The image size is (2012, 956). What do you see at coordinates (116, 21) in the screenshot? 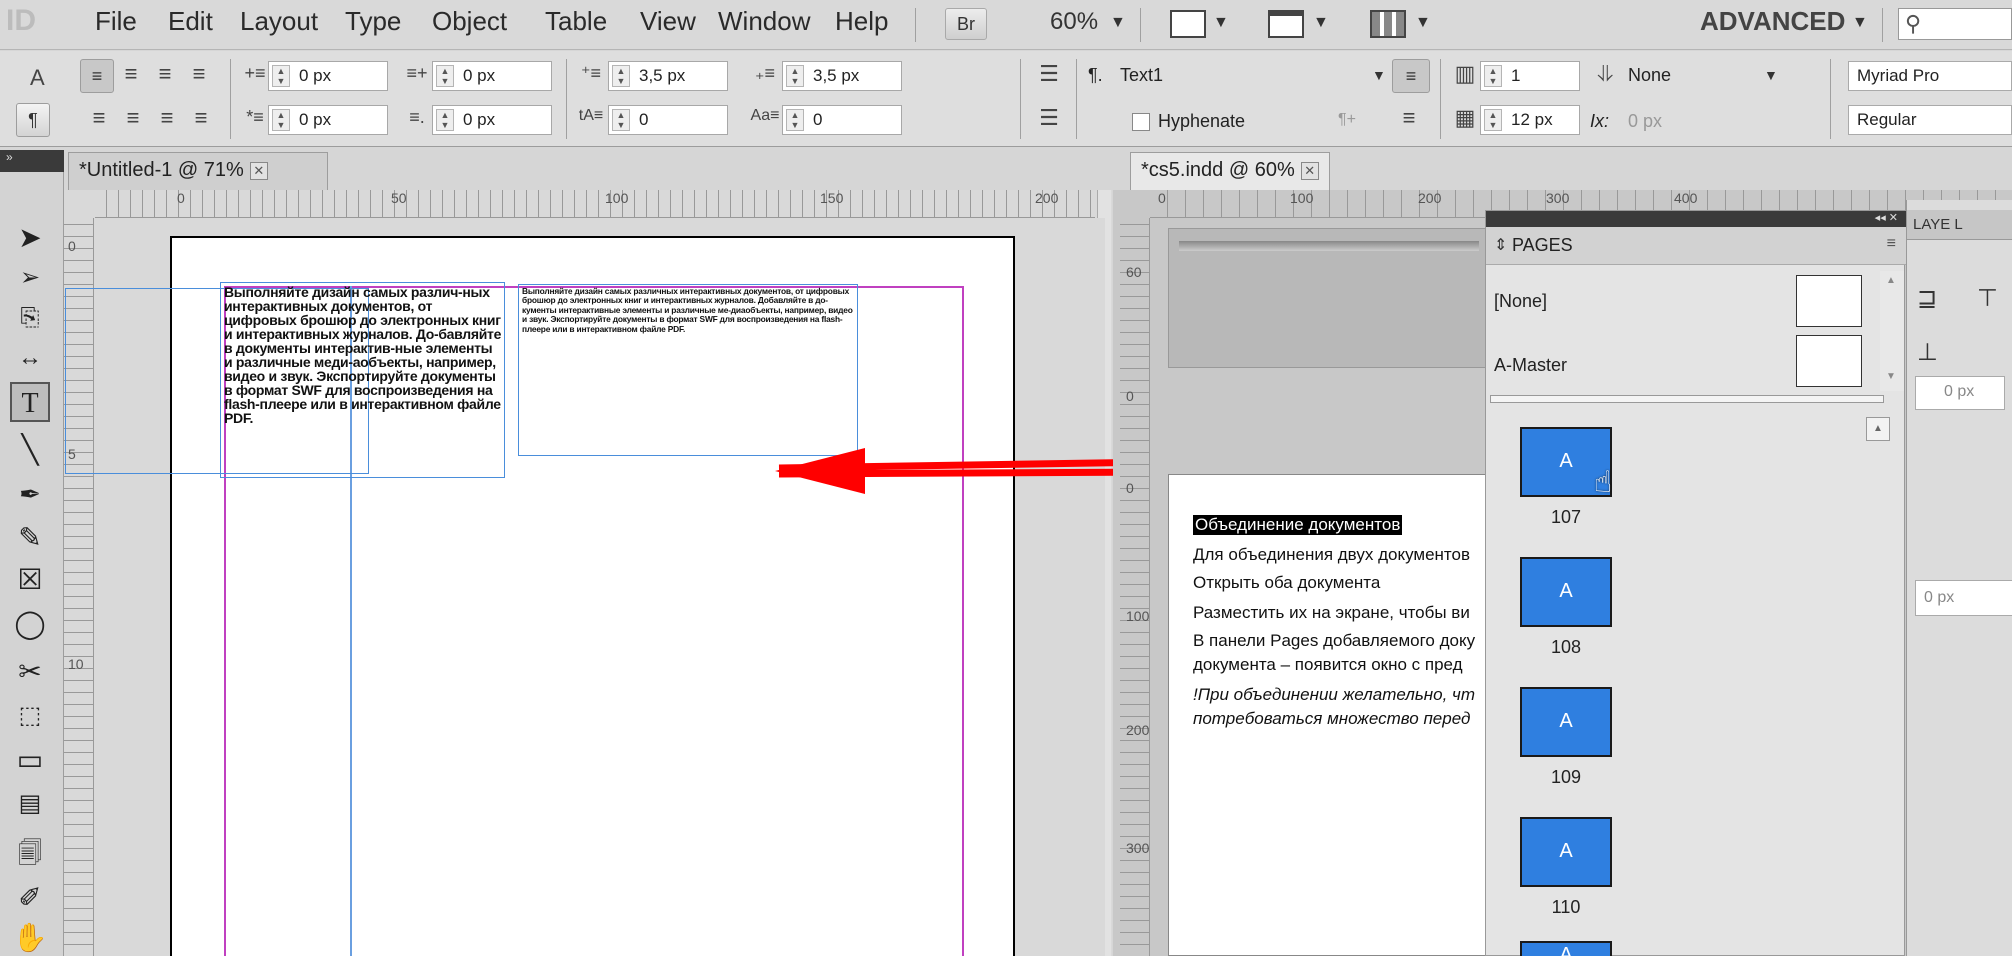
I see `menu-file: File` at bounding box center [116, 21].